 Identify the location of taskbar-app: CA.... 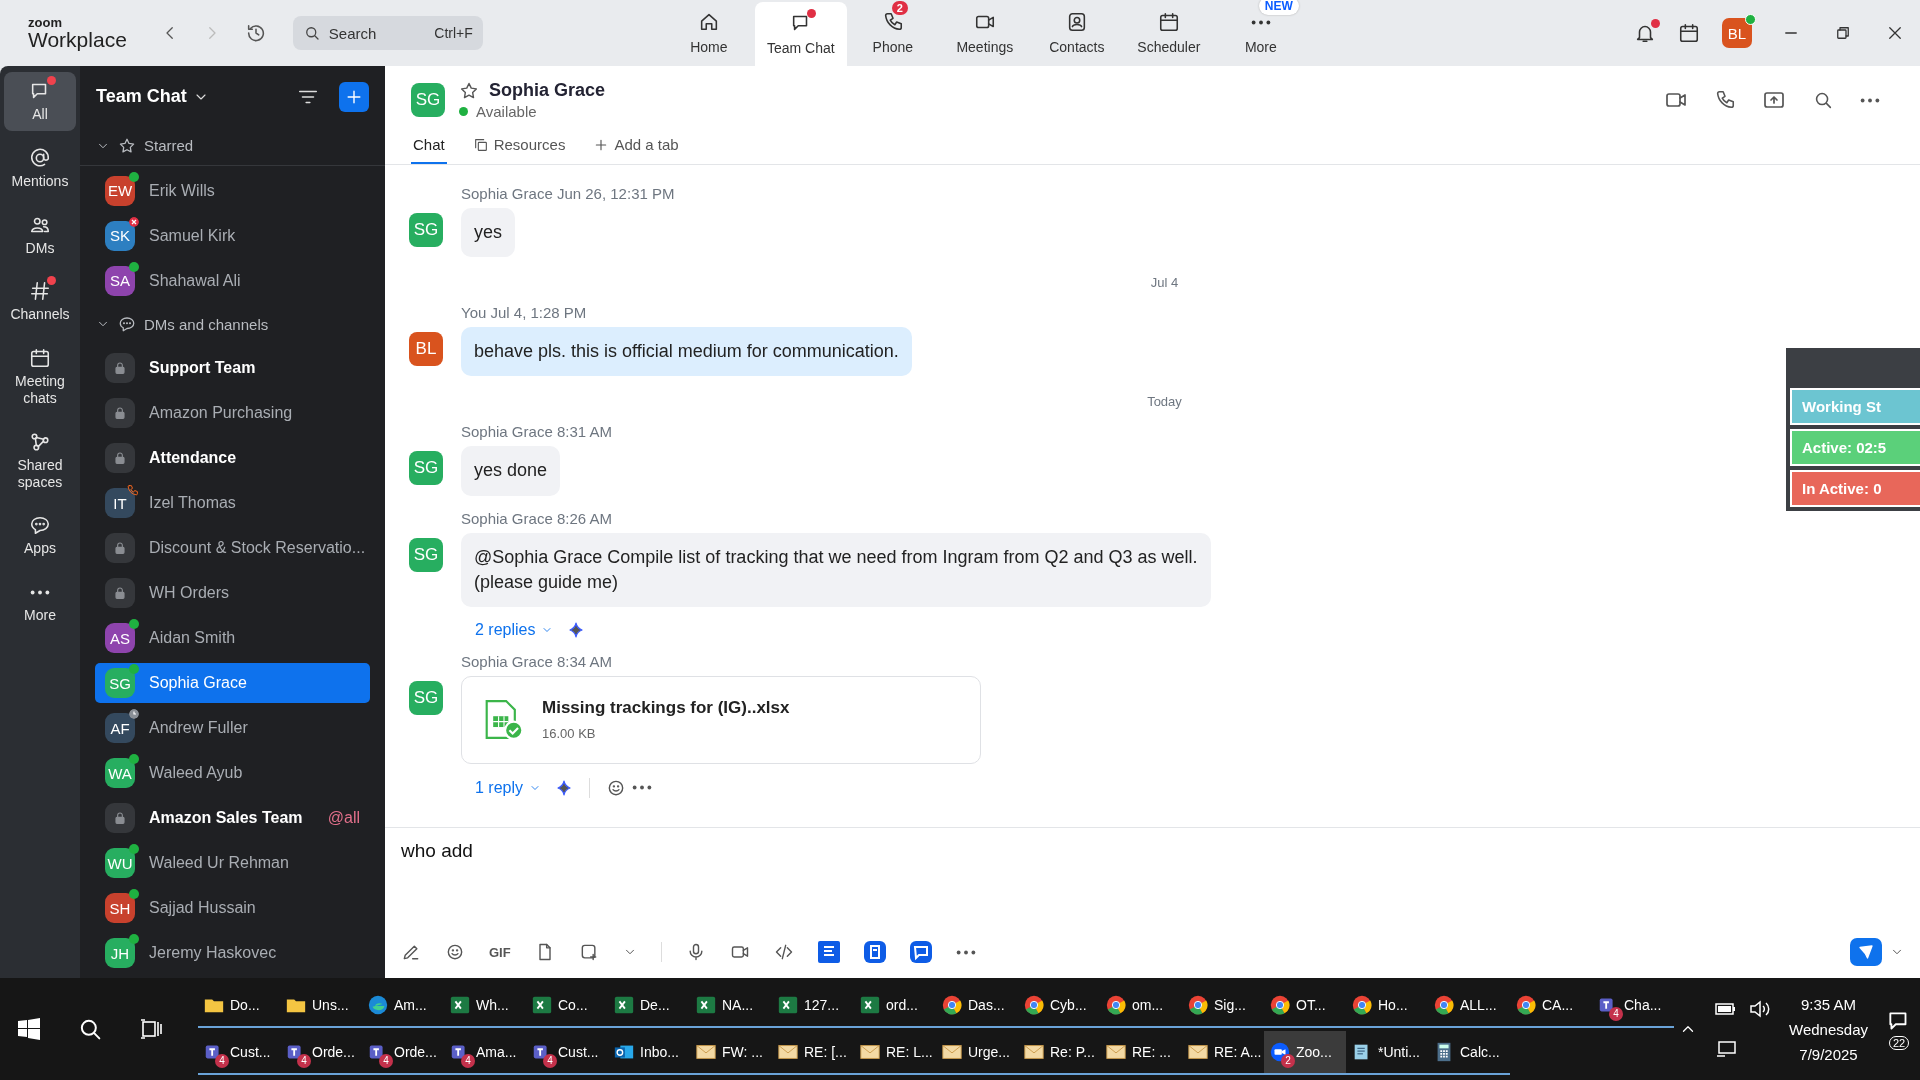
(1551, 1005).